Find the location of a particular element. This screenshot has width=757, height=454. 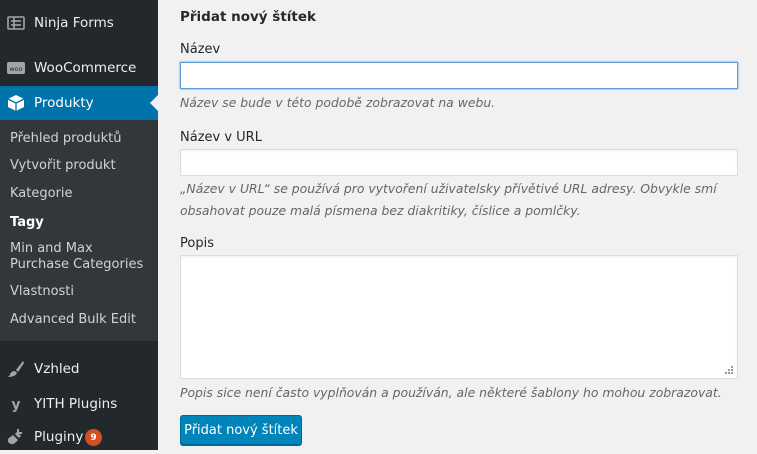

products-box-icon is located at coordinates (16, 103).